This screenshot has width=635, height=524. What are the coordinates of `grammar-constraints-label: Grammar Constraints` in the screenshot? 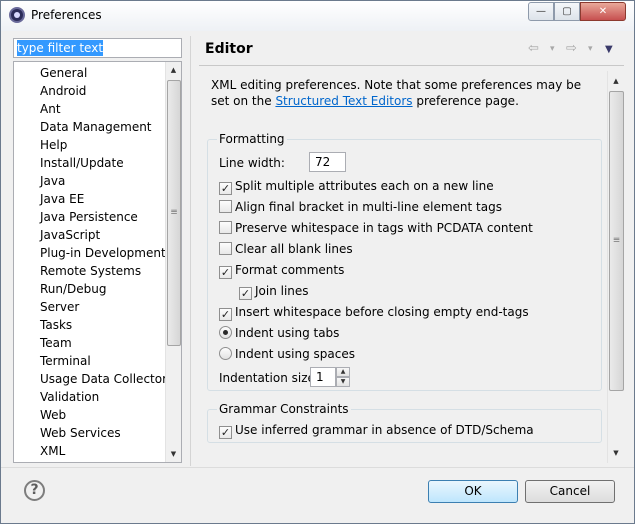 It's located at (284, 409).